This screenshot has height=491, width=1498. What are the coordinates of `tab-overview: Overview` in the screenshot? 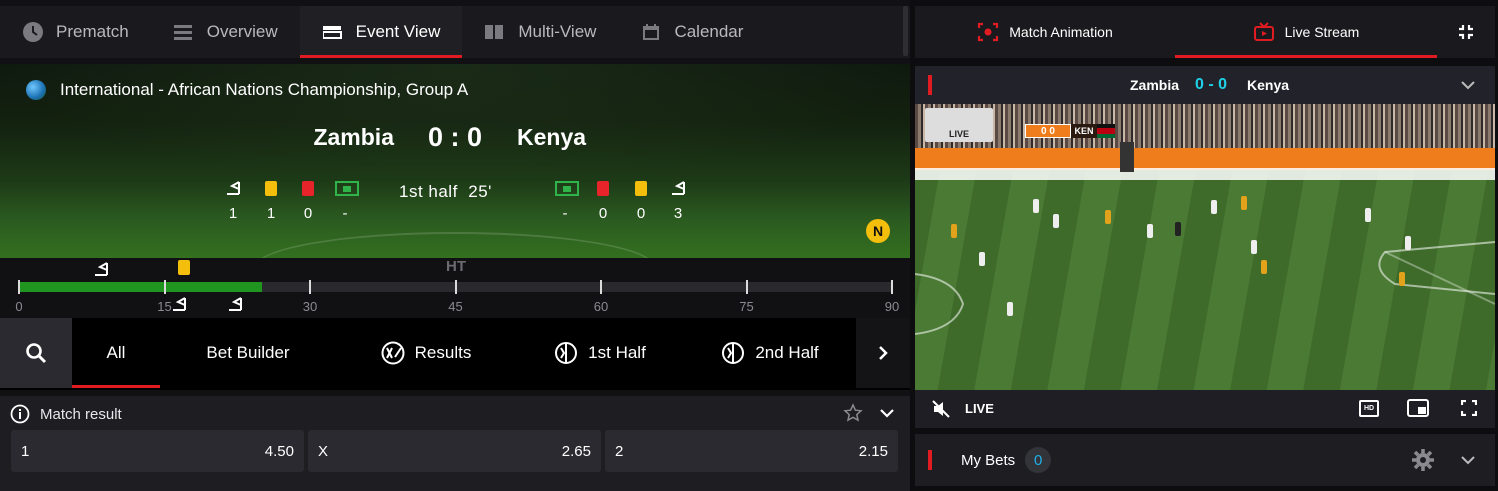 It's located at (225, 32).